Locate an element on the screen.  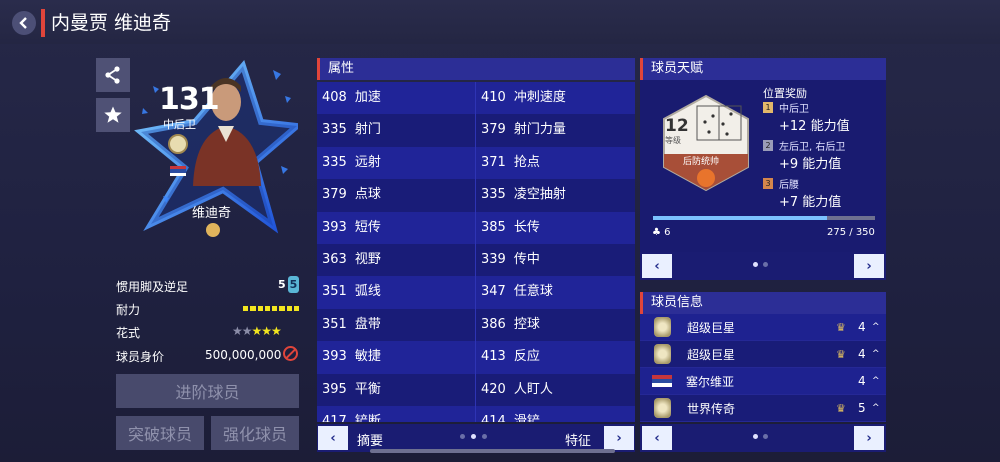
attribute-row: 363 视野 339 传中 is located at coordinates (476, 260).